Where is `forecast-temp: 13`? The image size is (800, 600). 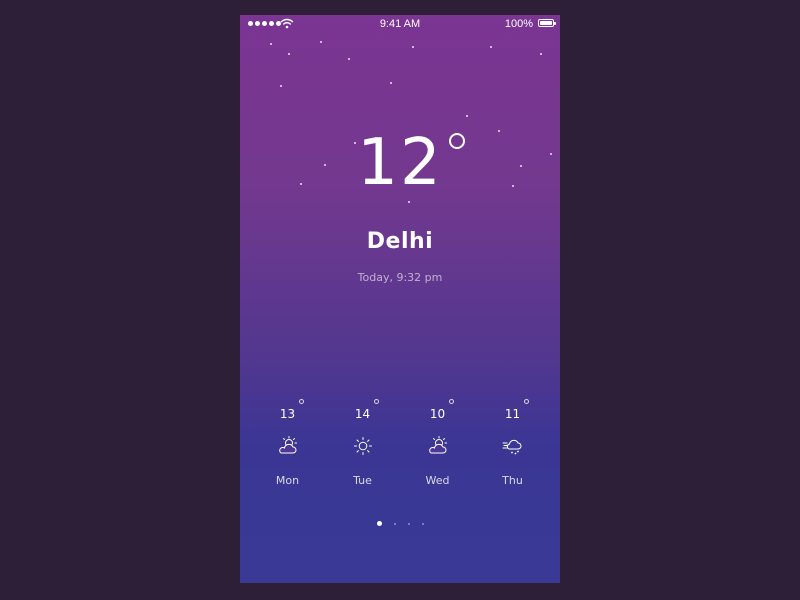 forecast-temp: 13 is located at coordinates (292, 410).